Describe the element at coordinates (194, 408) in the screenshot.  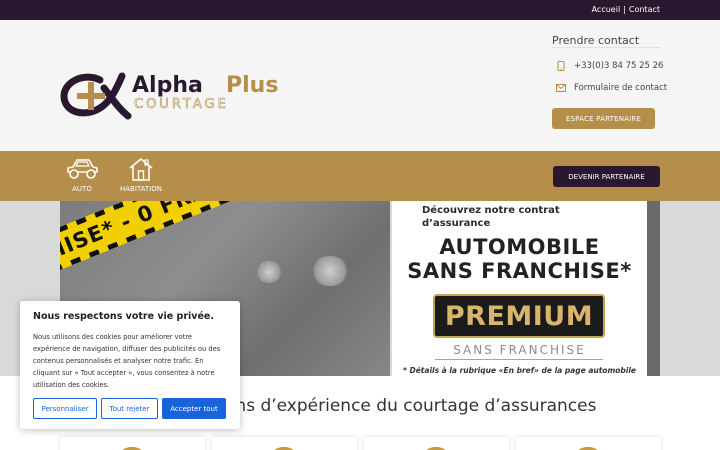
I see `cookie-accept-button: Accepter tout` at that location.